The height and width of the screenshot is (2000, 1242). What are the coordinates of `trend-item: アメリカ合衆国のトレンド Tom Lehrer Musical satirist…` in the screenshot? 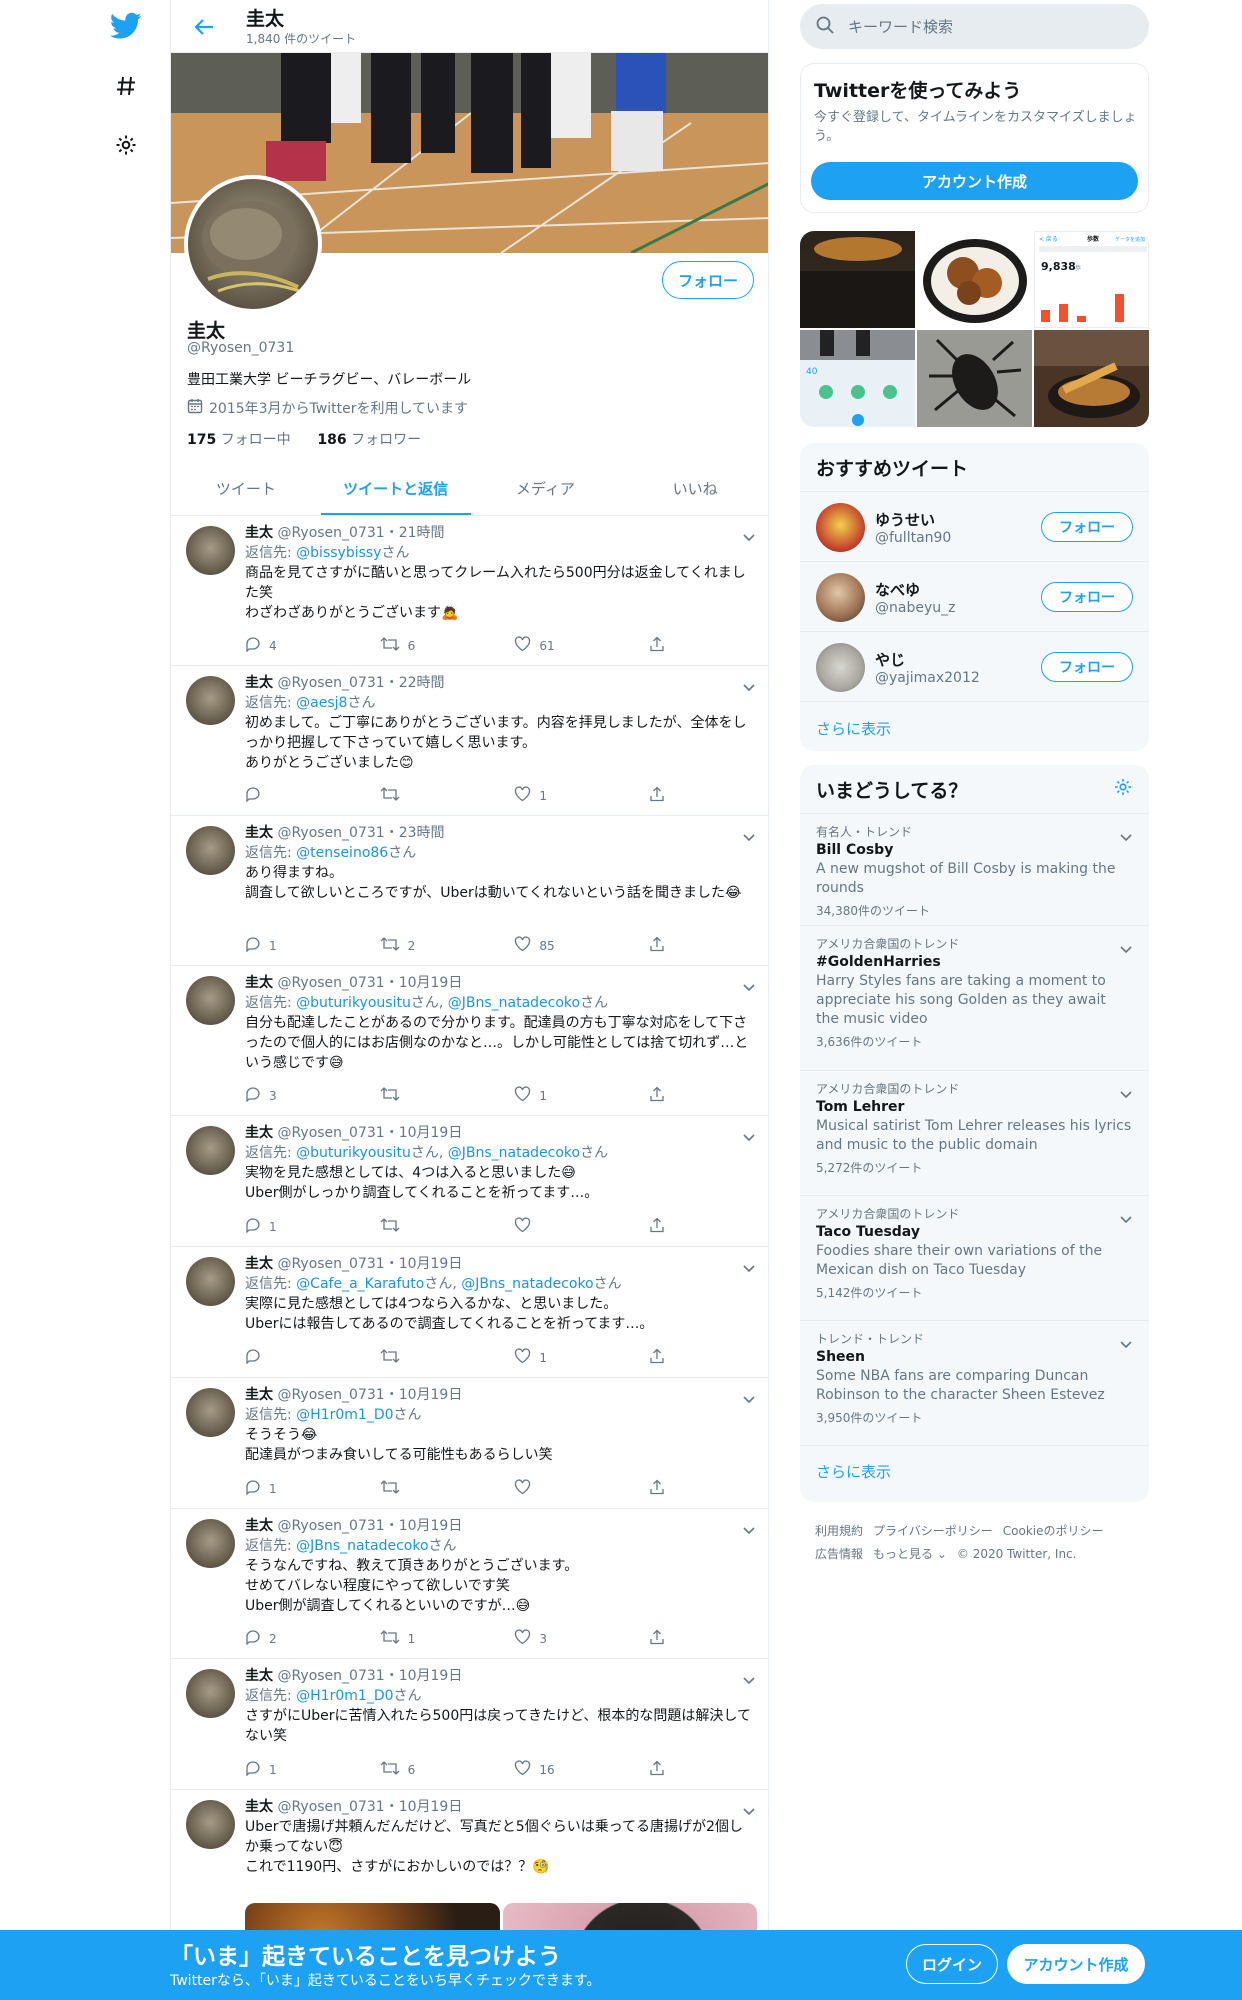 It's located at (974, 1133).